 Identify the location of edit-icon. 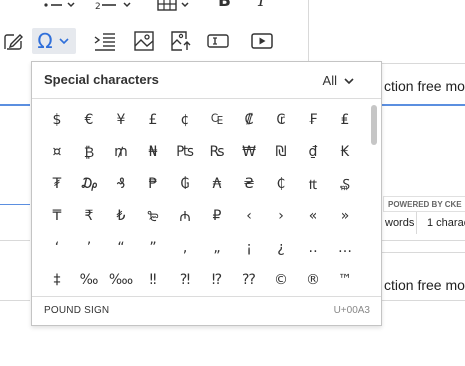
(13, 42).